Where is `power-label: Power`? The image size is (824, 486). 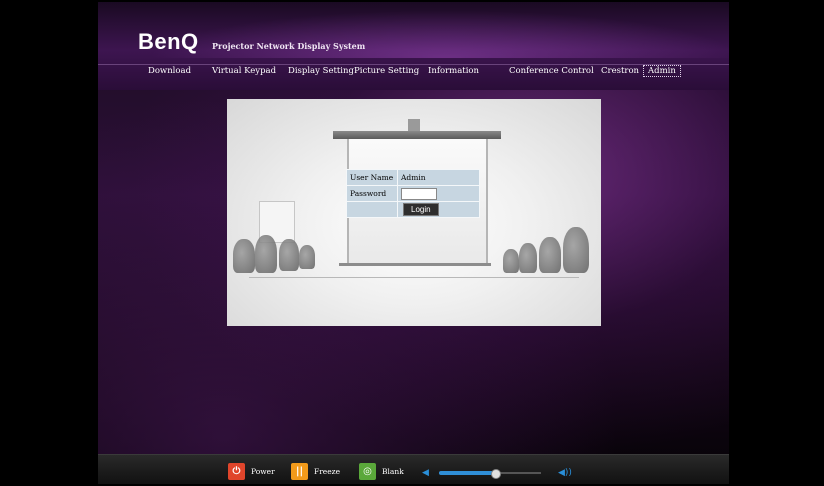
power-label: Power is located at coordinates (263, 471).